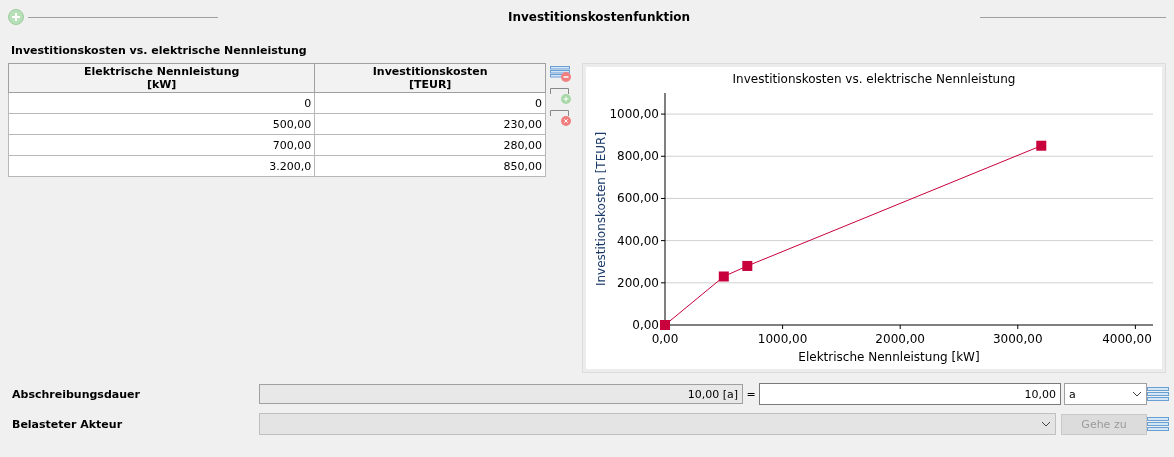  I want to click on y-axis-label: Investitionskosten [TEUR], so click(601, 209).